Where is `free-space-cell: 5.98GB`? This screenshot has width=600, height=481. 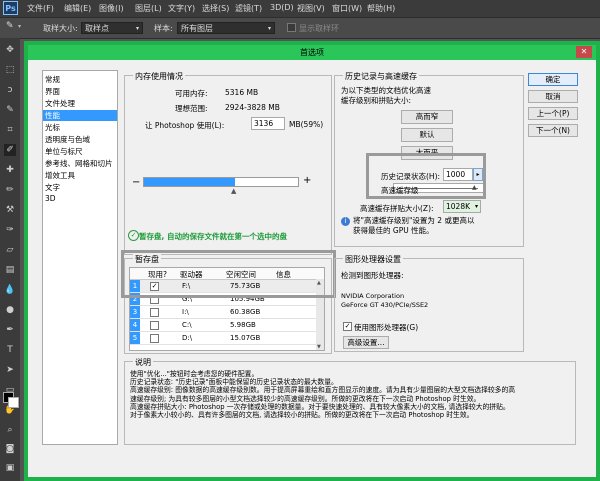 free-space-cell: 5.98GB is located at coordinates (253, 325).